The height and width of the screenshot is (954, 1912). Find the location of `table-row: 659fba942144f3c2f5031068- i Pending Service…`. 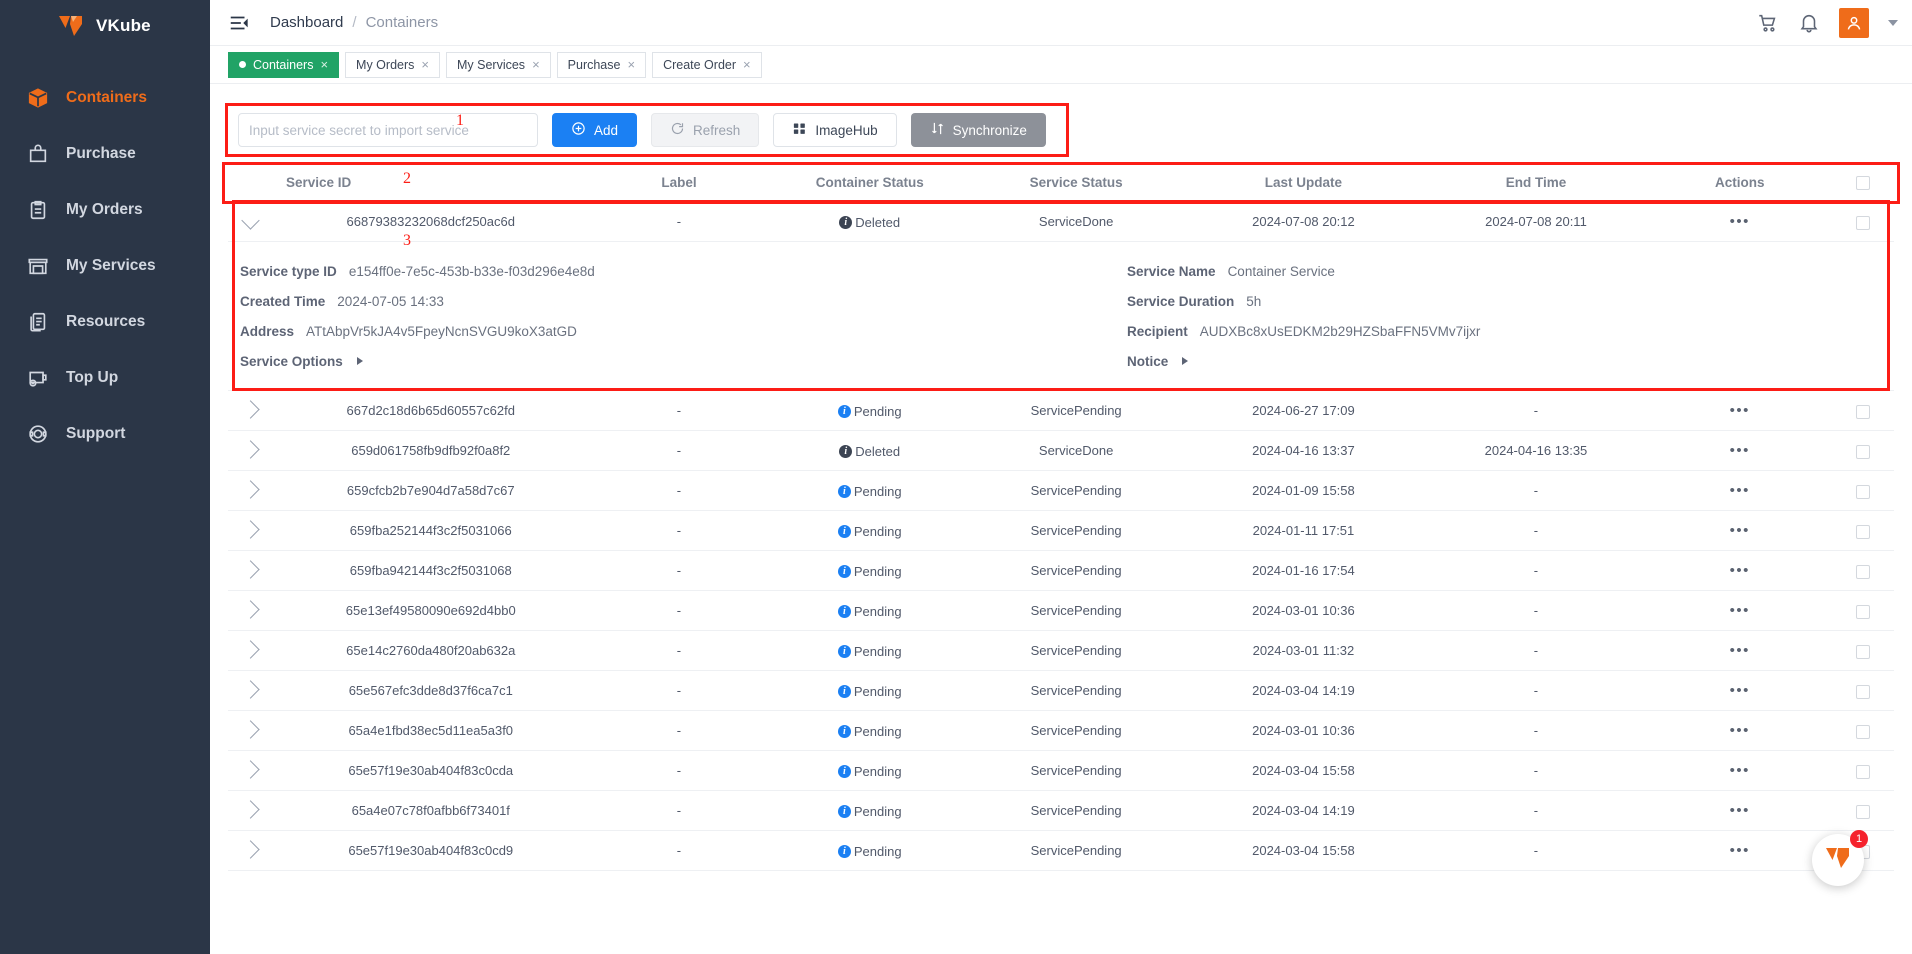

table-row: 659fba942144f3c2f5031068- i Pending Service… is located at coordinates (1061, 571).